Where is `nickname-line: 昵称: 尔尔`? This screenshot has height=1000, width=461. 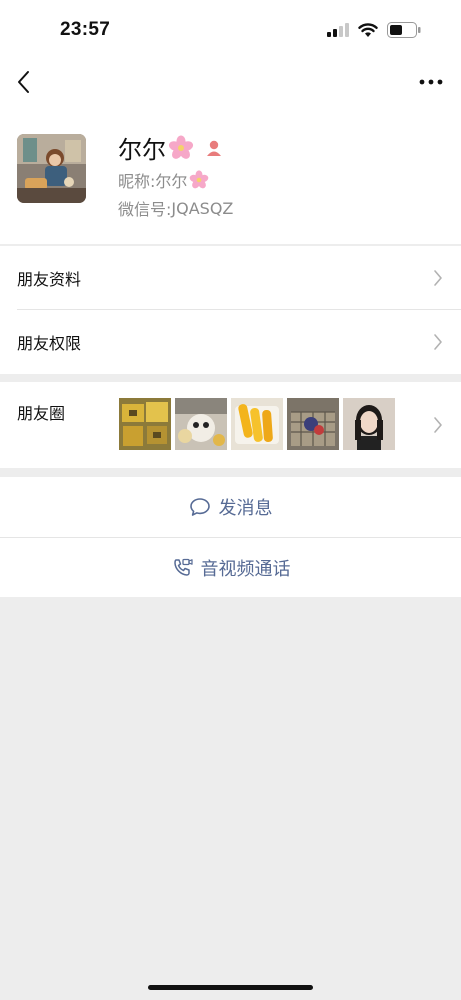
nickname-line: 昵称: 尔尔 is located at coordinates (163, 180).